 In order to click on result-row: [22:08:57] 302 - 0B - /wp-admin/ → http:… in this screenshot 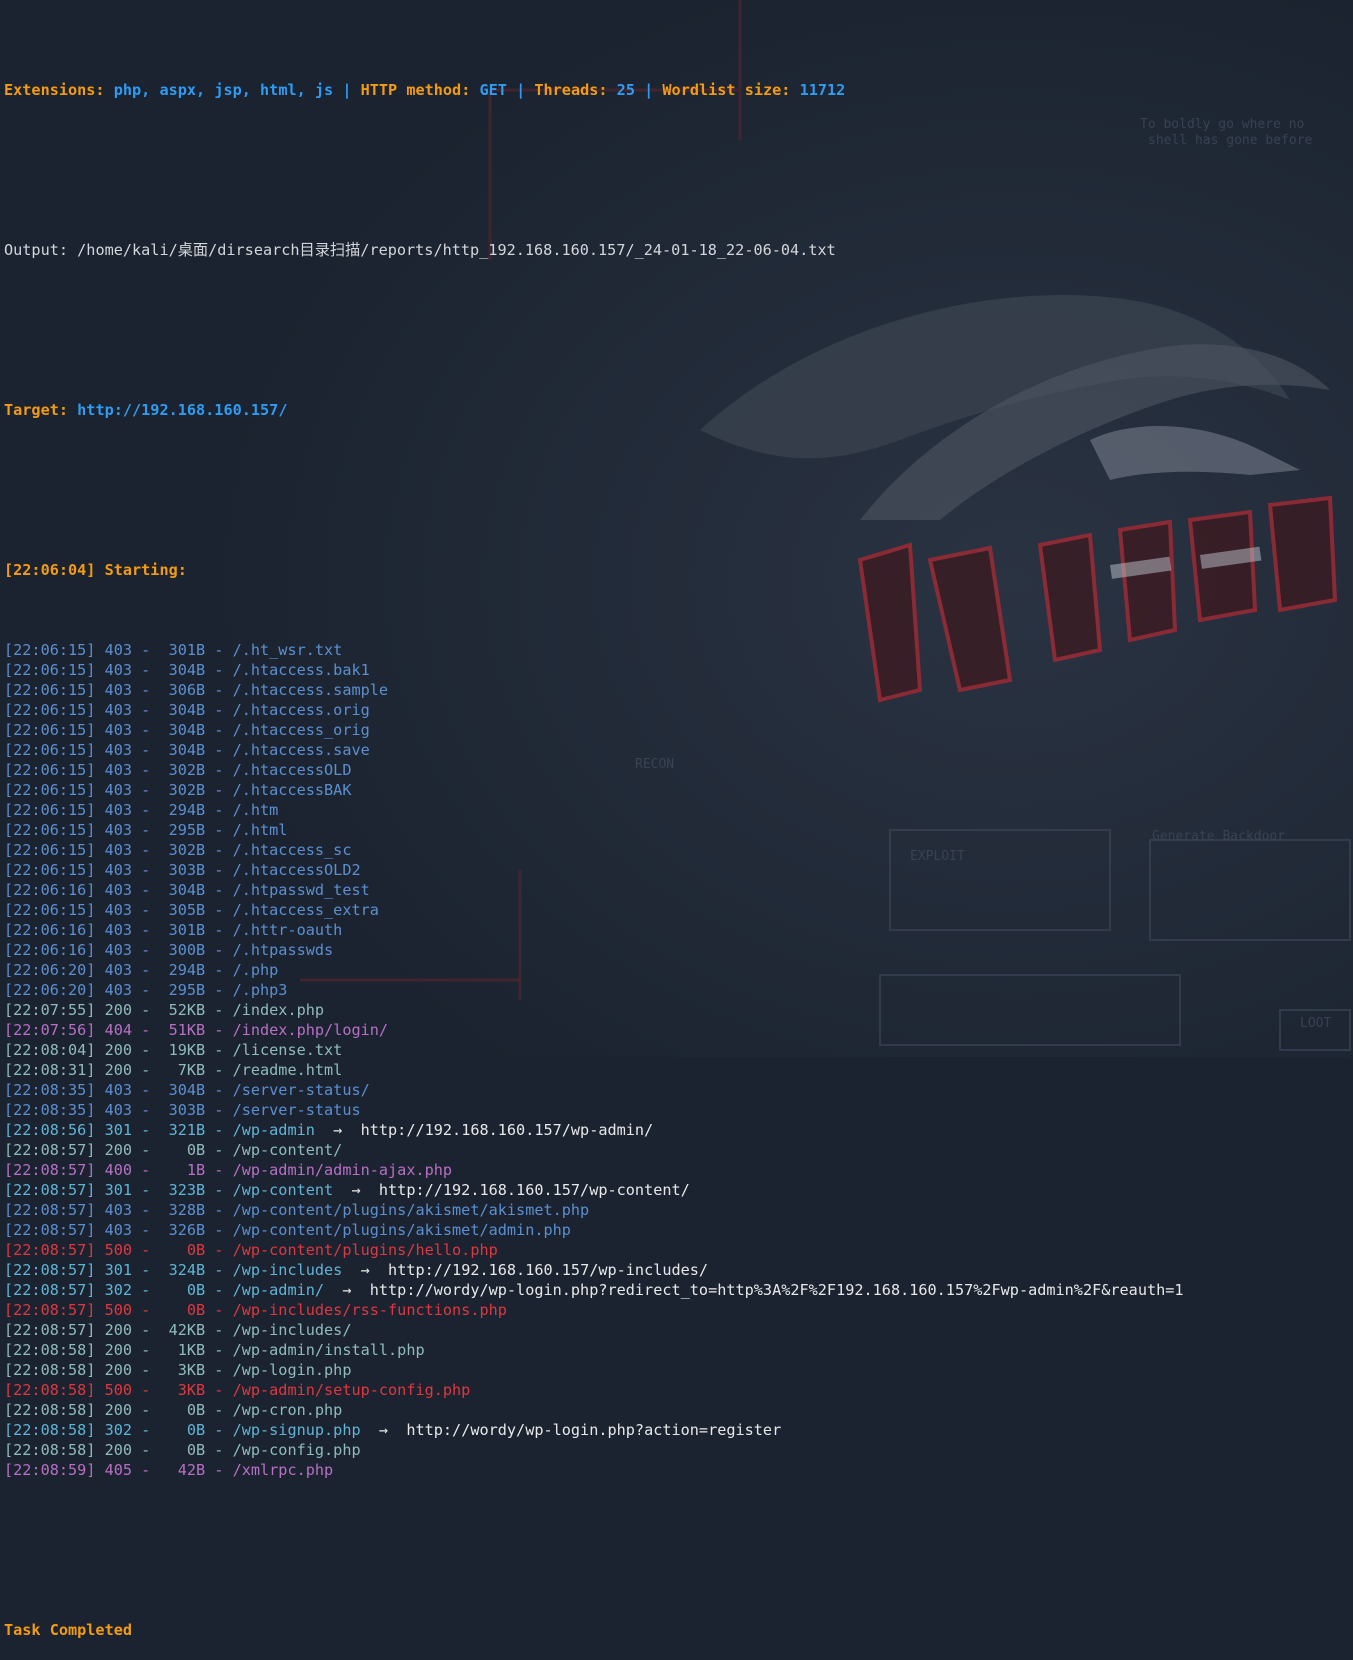, I will do `click(678, 1290)`.